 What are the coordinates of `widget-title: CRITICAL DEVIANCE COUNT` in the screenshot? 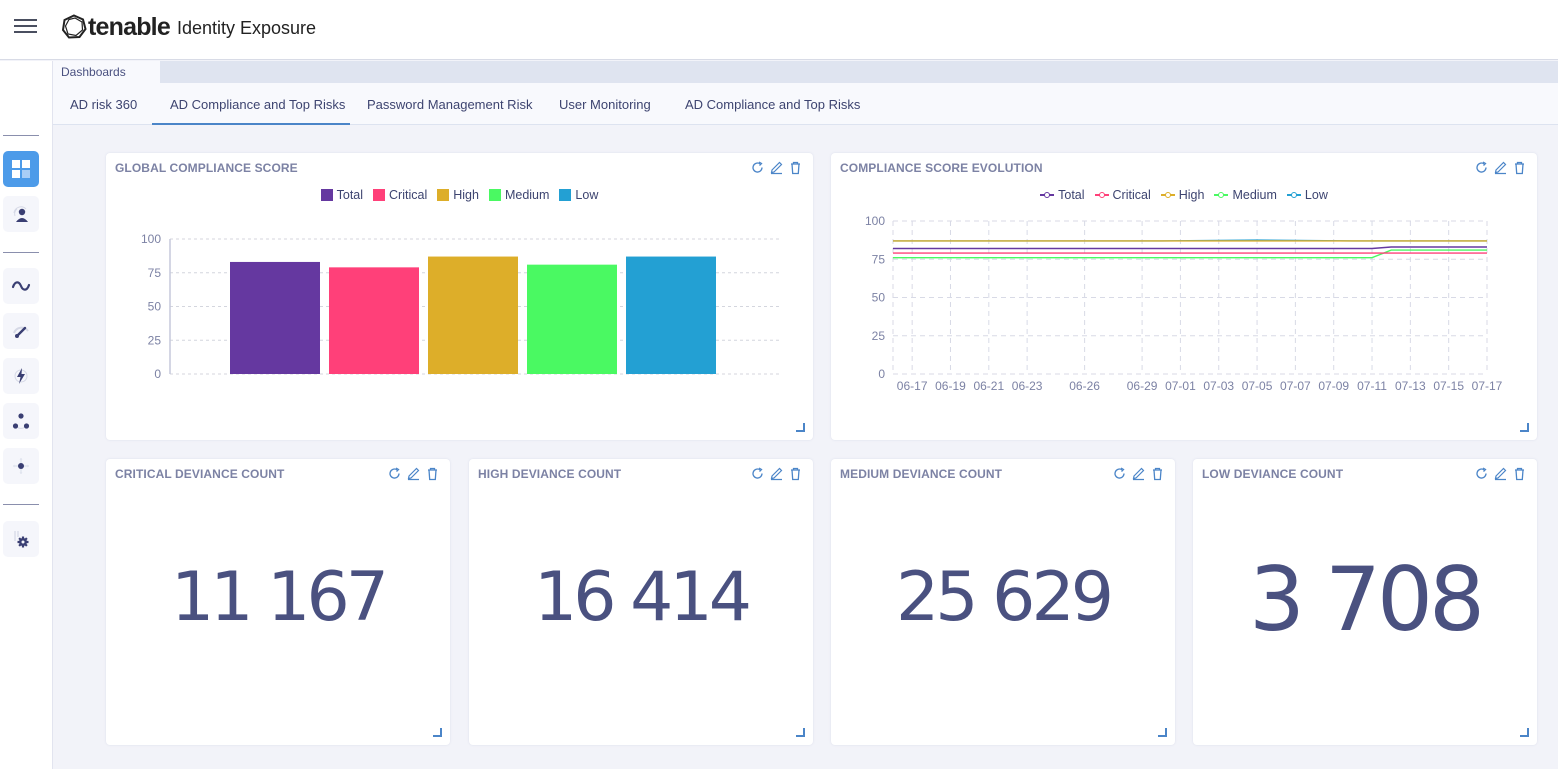 It's located at (200, 474).